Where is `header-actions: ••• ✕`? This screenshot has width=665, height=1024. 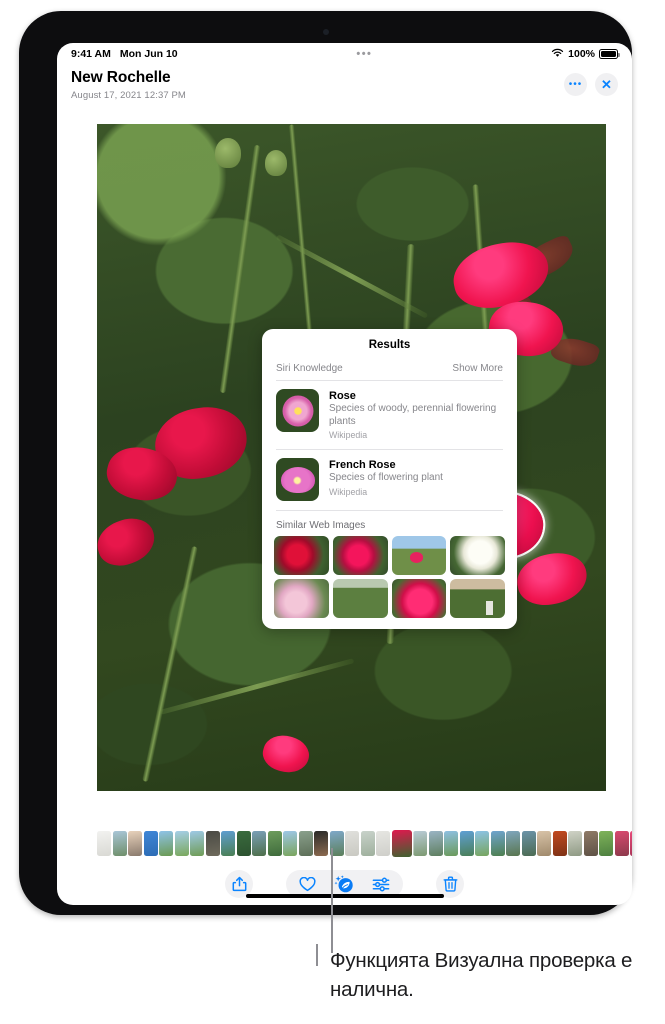
header-actions: ••• ✕ is located at coordinates (591, 84).